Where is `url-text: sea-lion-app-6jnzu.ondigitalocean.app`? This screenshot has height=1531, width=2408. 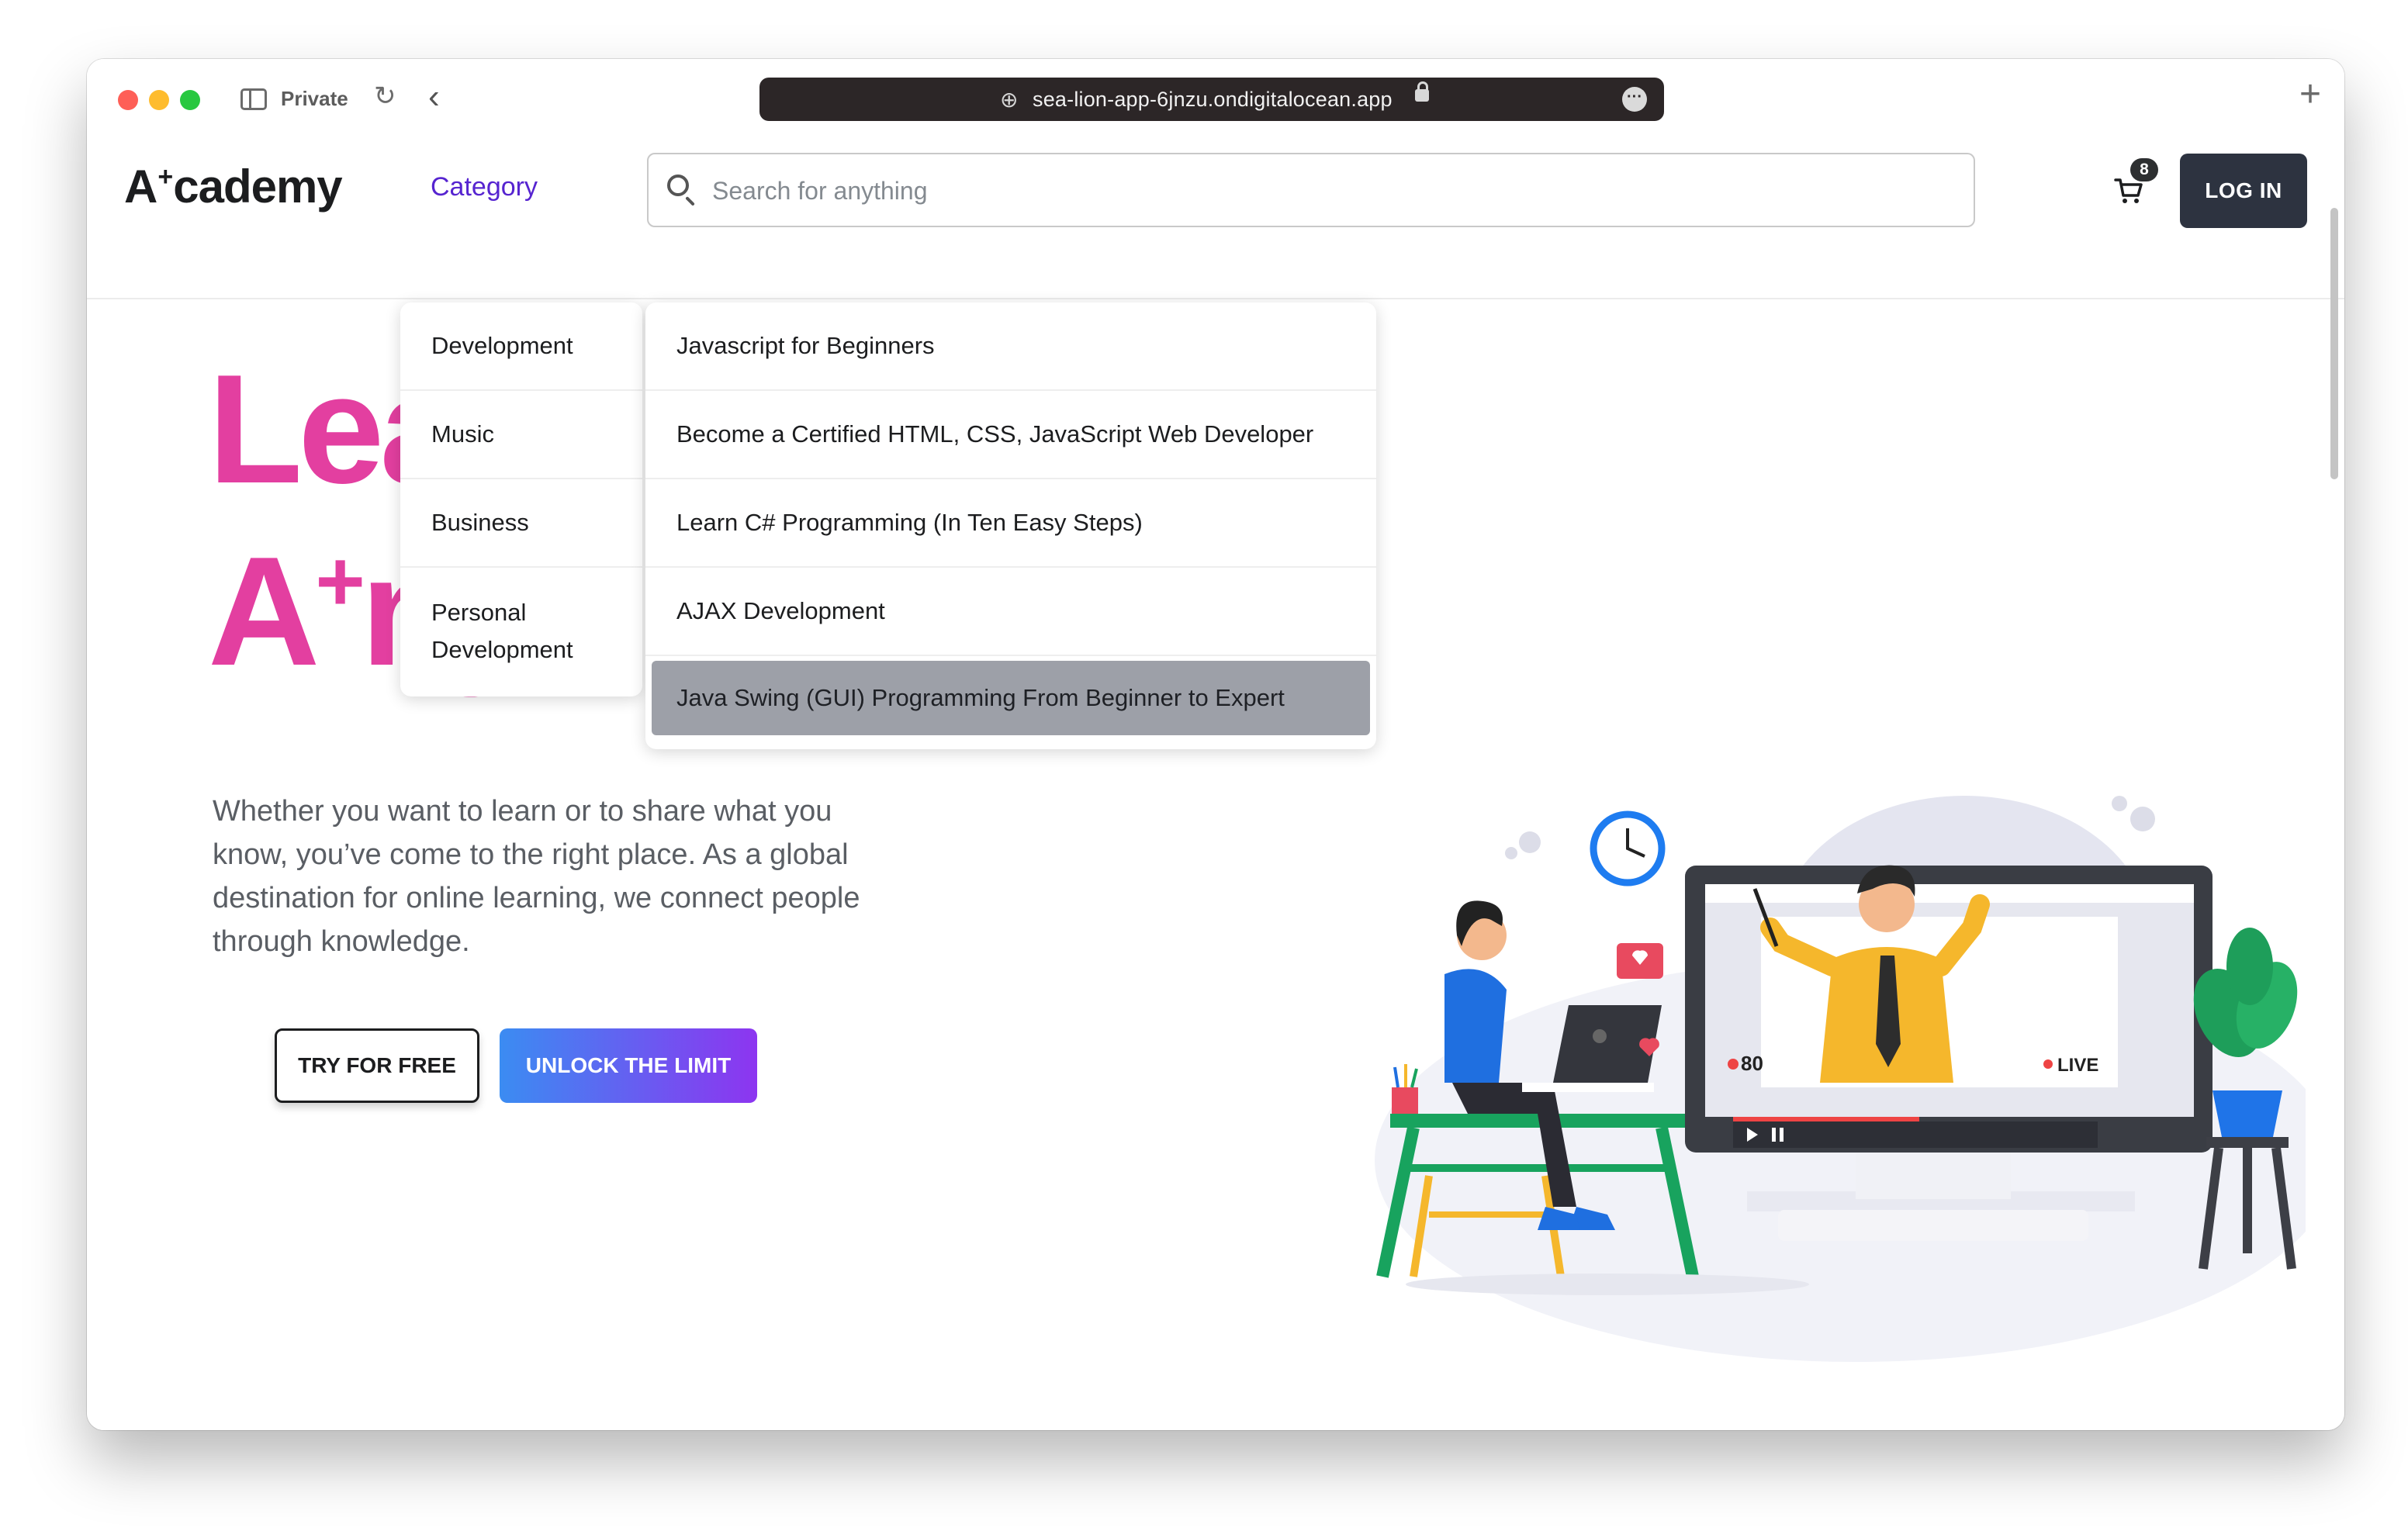 url-text: sea-lion-app-6jnzu.ondigitalocean.app is located at coordinates (1213, 99).